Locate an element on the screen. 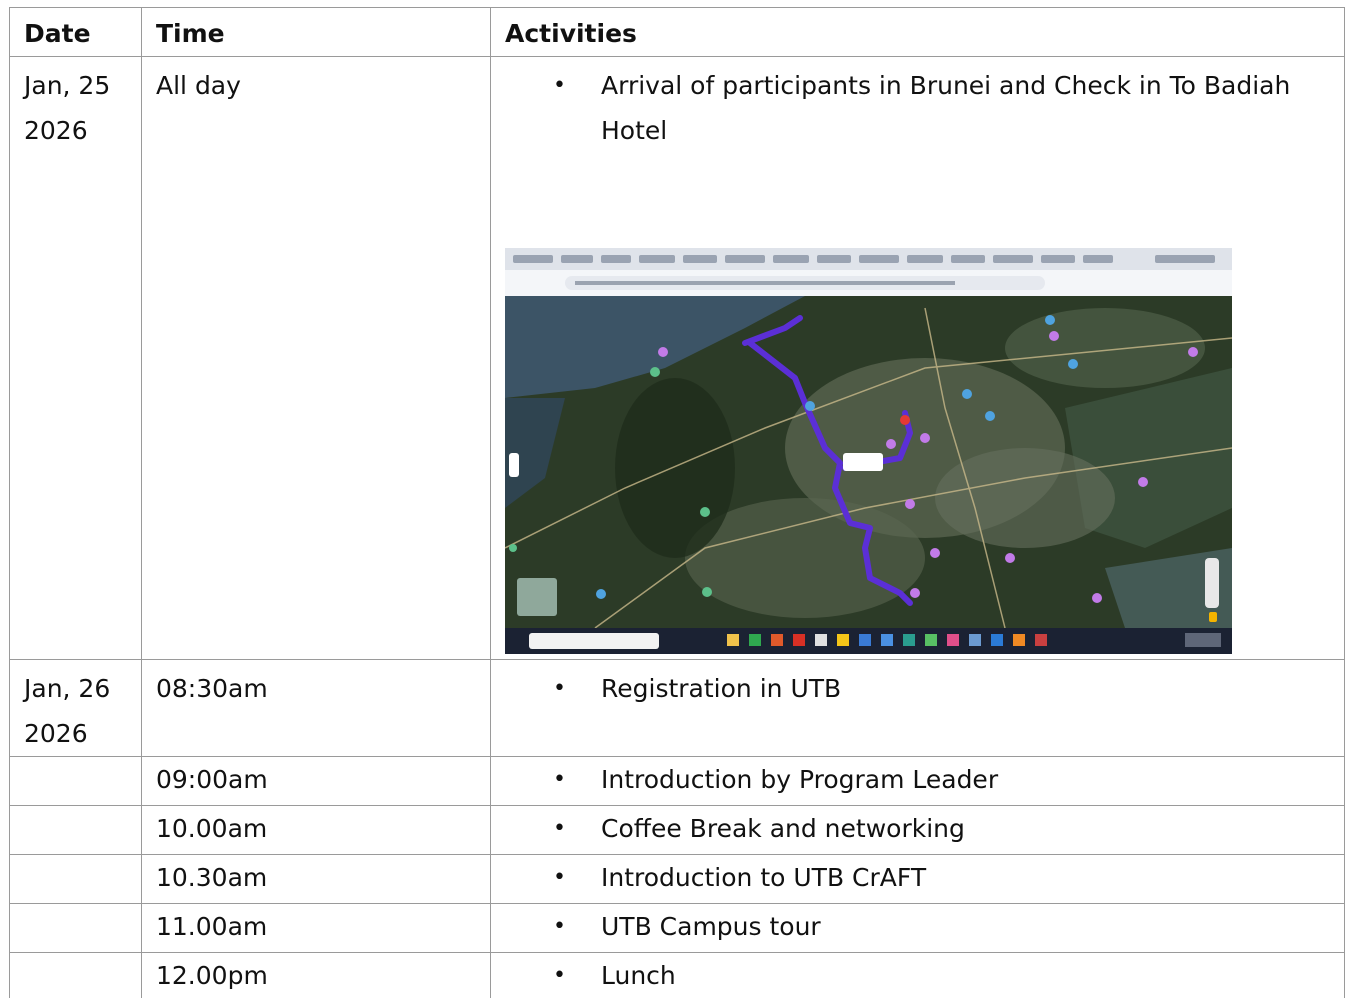 The height and width of the screenshot is (998, 1350). time-cell: 08:30am is located at coordinates (316, 708).